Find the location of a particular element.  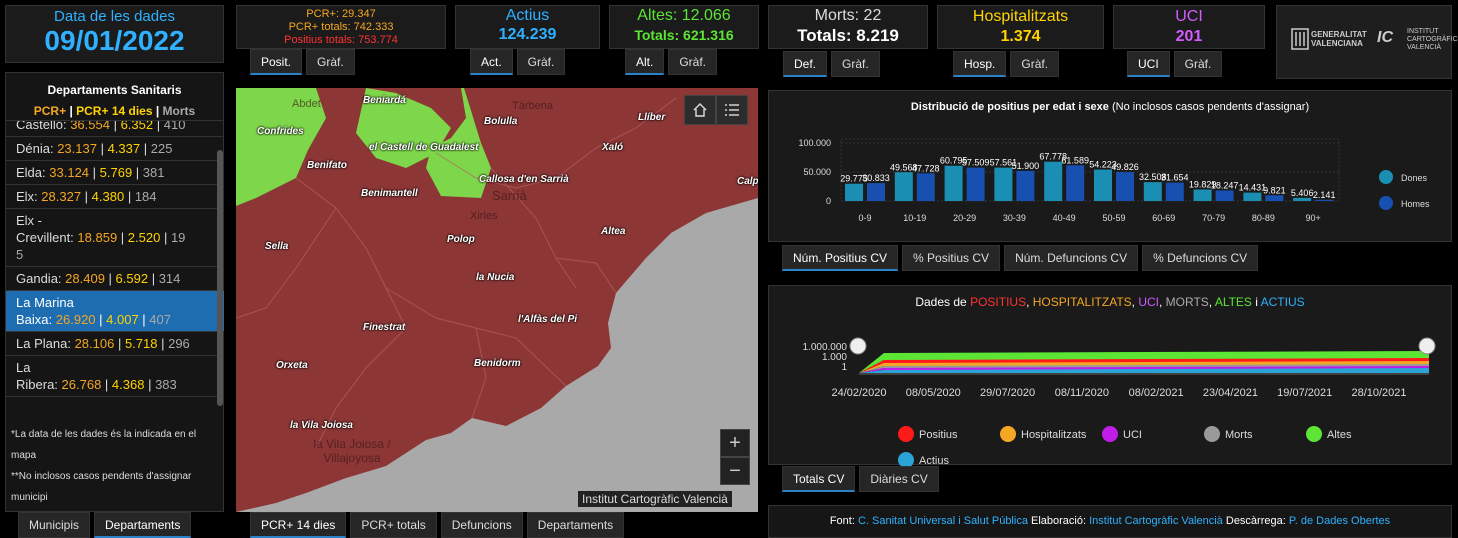

data-label: 14.431 is located at coordinates (1253, 188).